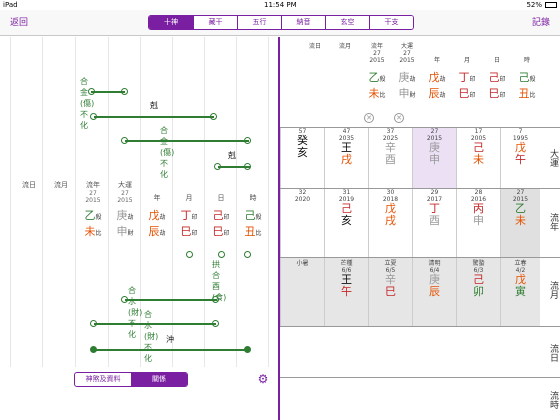 The image size is (560, 420). I want to click on liuyue-cell: 小暑, so click(302, 292).